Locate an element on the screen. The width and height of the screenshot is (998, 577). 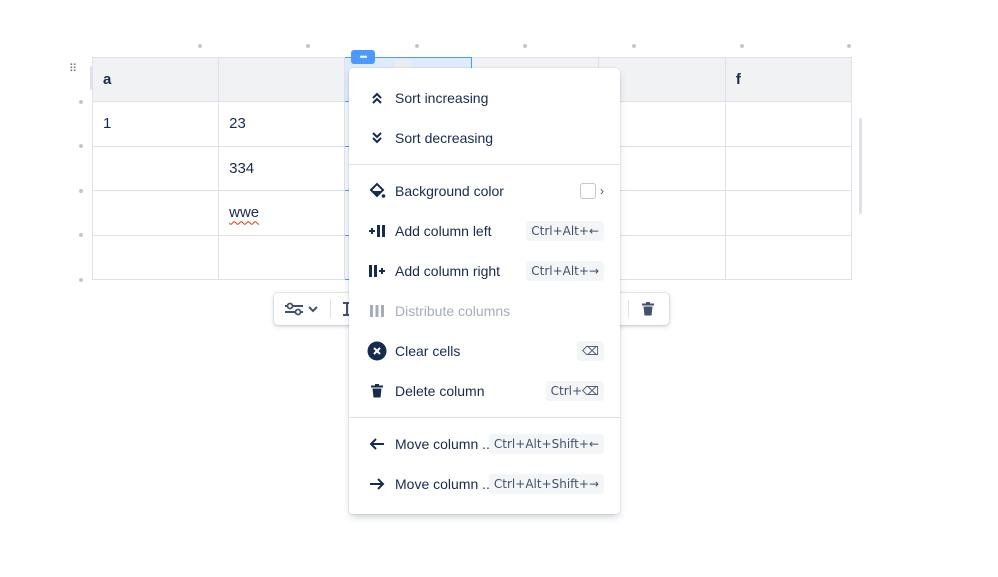
more-icon: ••• is located at coordinates (363, 57).